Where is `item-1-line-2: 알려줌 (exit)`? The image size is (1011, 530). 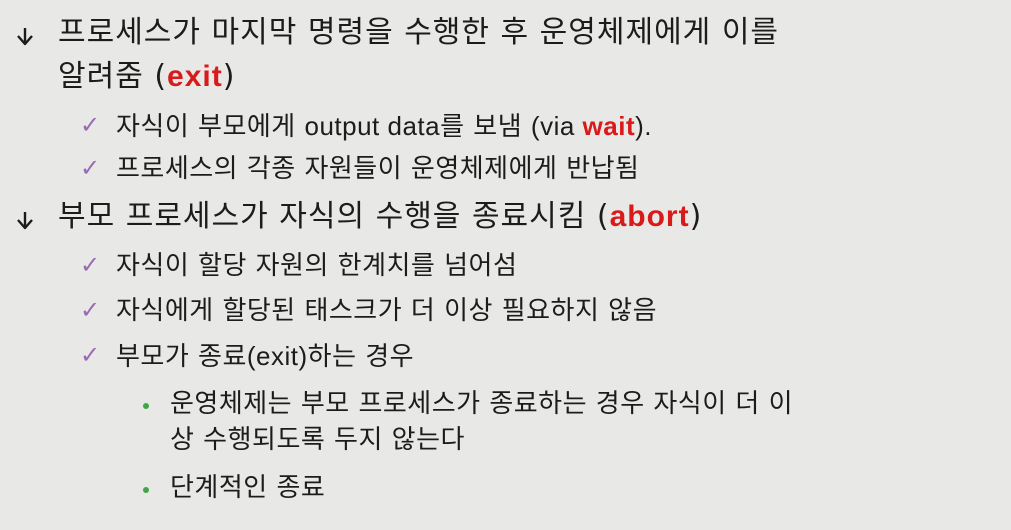 item-1-line-2: 알려줌 (exit) is located at coordinates (146, 77).